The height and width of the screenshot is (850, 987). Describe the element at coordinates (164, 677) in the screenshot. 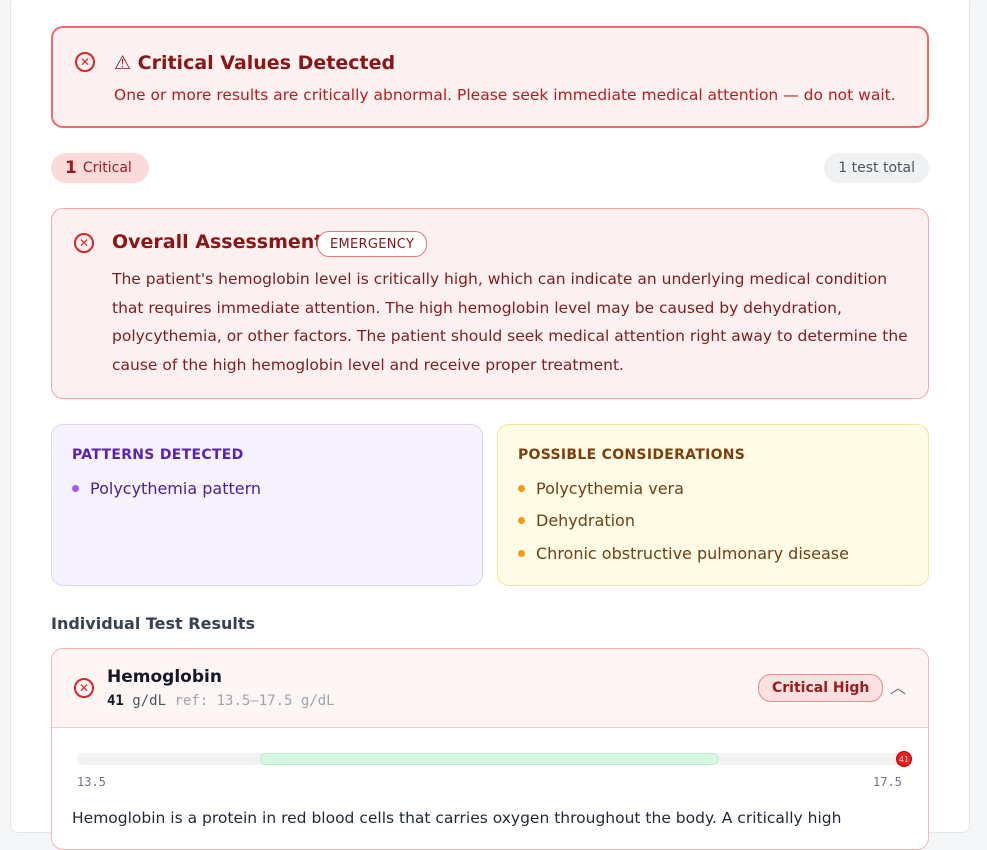

I see `test-name: Hemoglobin` at that location.